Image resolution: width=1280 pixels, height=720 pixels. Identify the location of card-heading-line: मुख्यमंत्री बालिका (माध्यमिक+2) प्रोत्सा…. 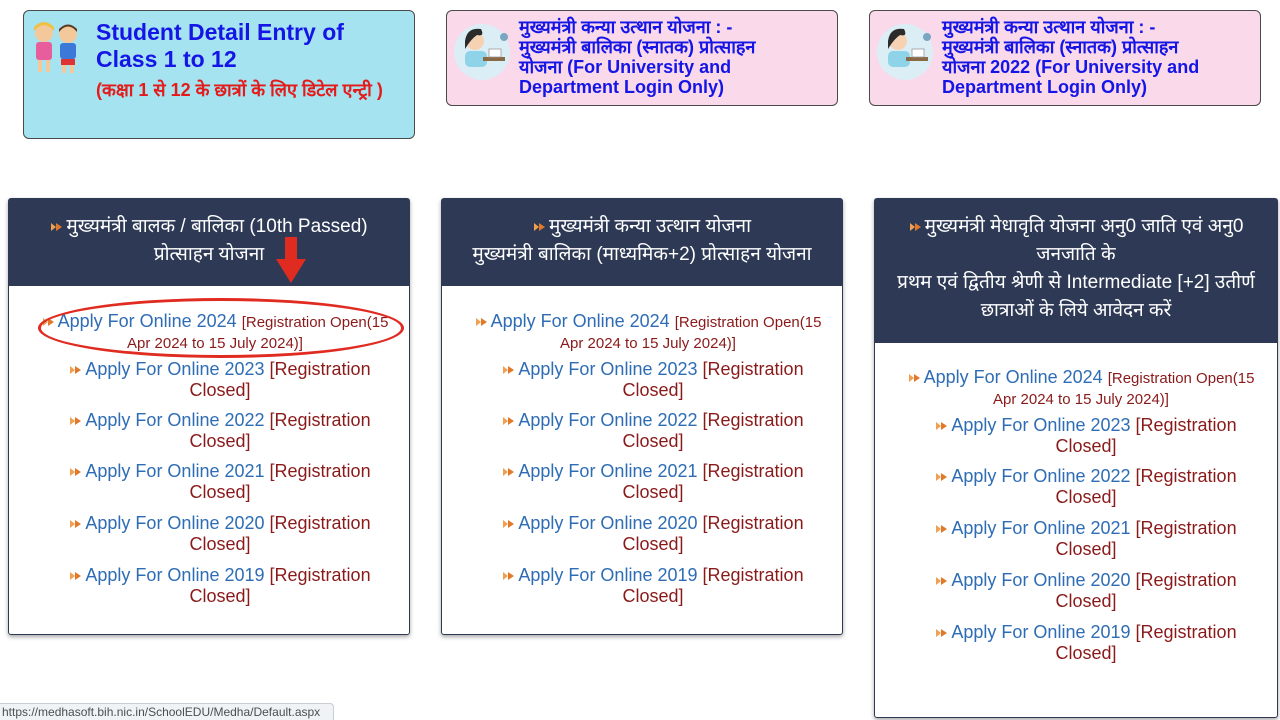
(642, 254).